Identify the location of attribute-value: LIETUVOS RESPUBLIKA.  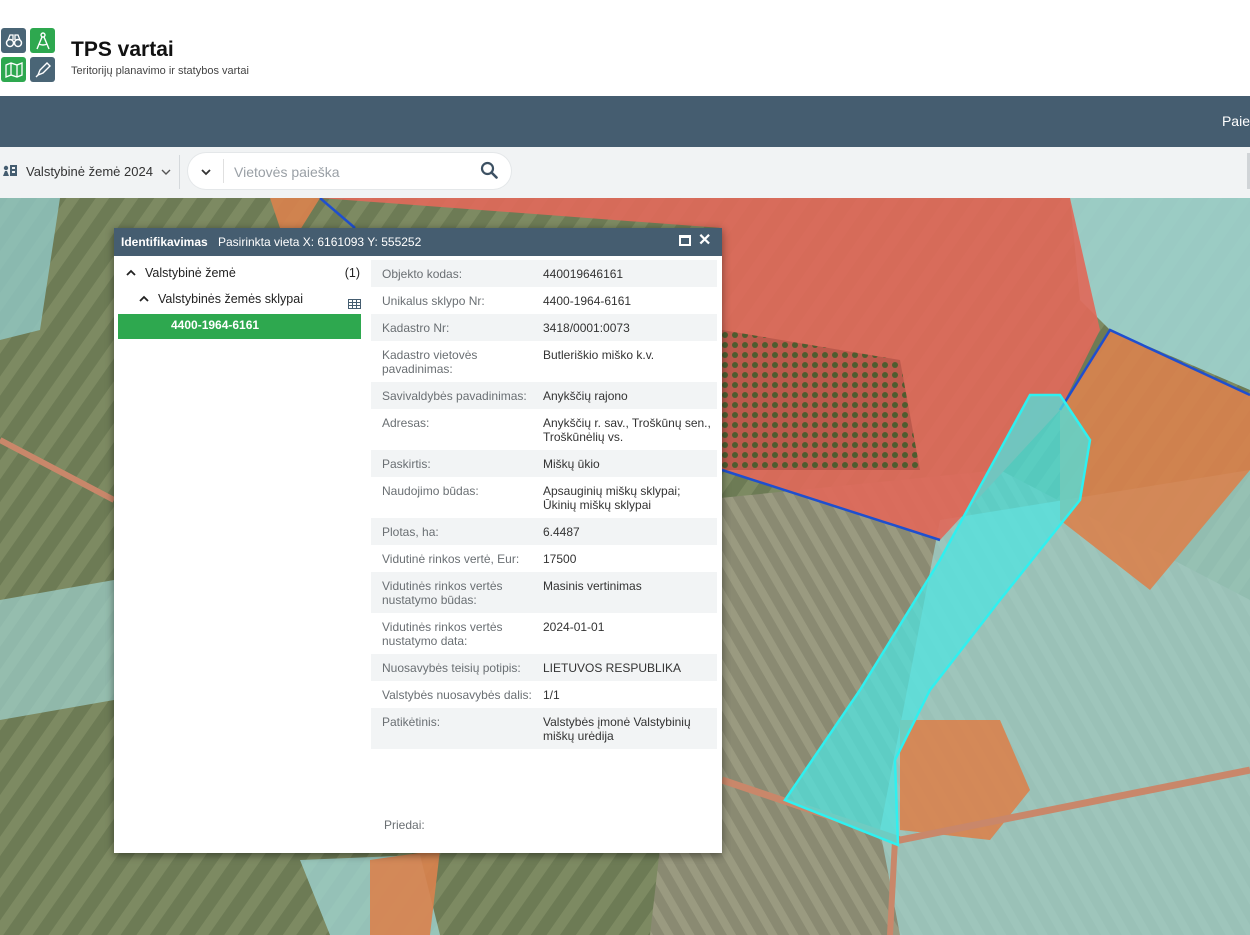
(612, 668).